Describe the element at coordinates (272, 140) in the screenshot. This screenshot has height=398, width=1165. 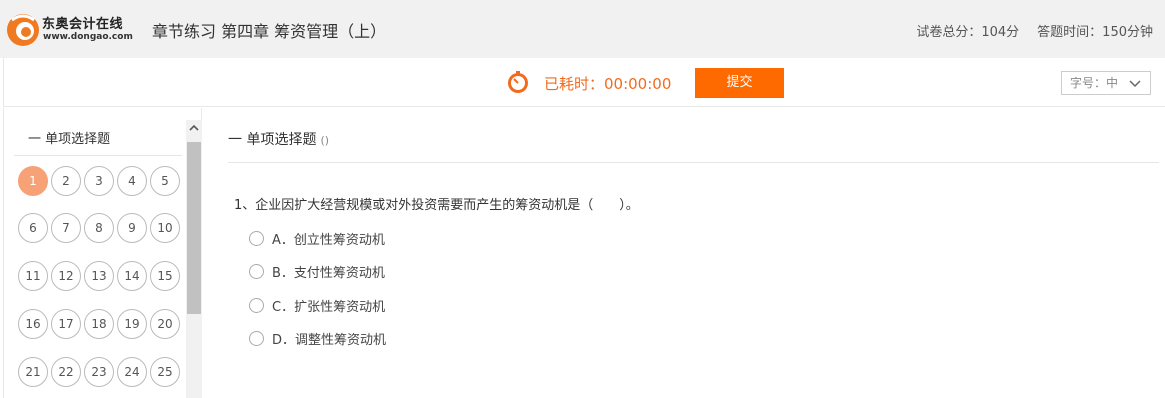
I see `section-title-text: 一 单项选择题` at that location.